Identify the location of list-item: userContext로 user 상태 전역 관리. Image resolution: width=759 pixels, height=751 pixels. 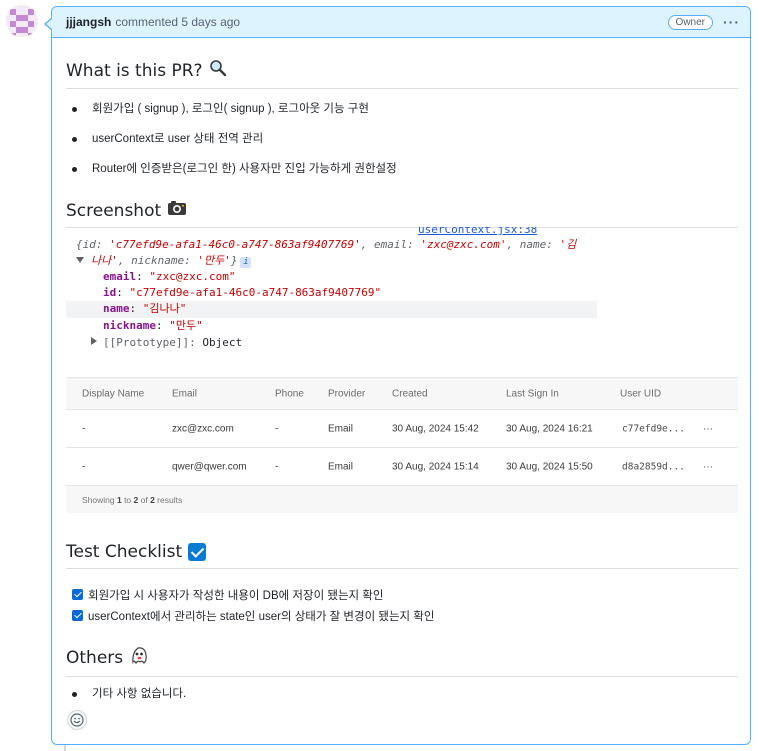
(234, 146).